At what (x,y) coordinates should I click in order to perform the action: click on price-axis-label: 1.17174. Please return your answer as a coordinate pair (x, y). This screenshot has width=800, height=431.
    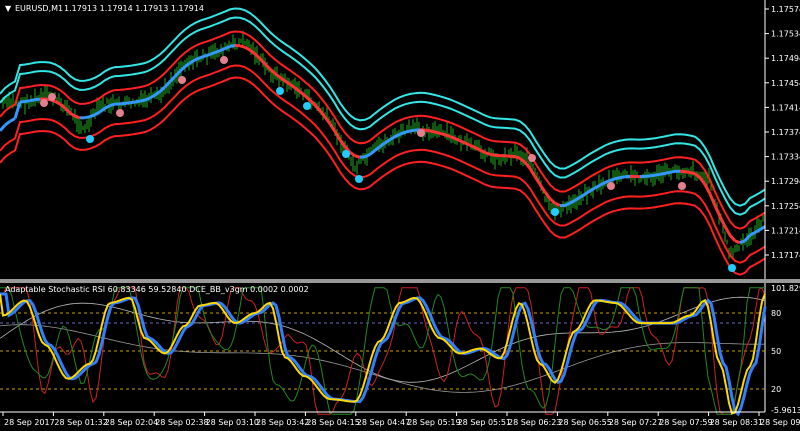
    Looking at the image, I should click on (785, 255).